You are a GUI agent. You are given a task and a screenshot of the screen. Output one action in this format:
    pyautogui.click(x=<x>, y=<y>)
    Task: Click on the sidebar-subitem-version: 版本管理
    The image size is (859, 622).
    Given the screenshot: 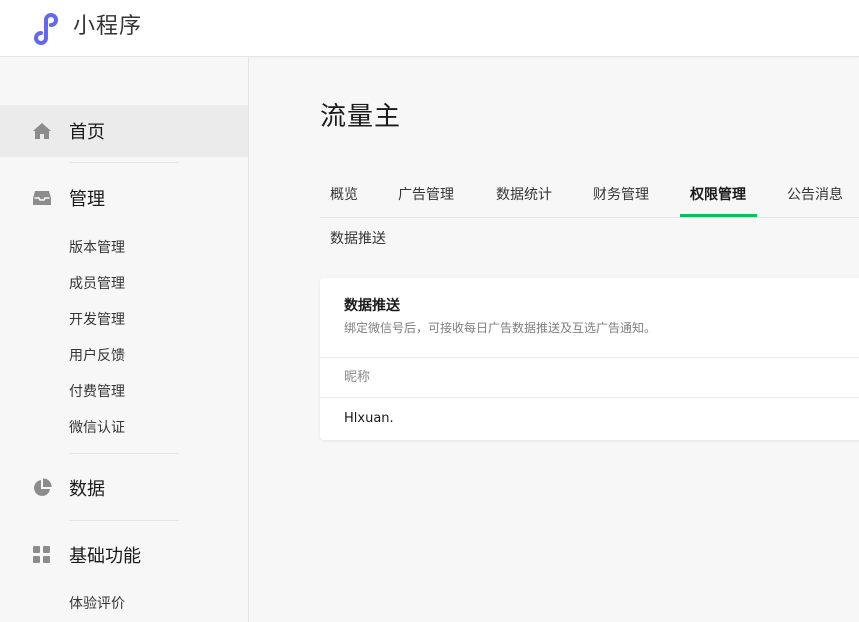 What is the action you would take?
    pyautogui.click(x=97, y=248)
    